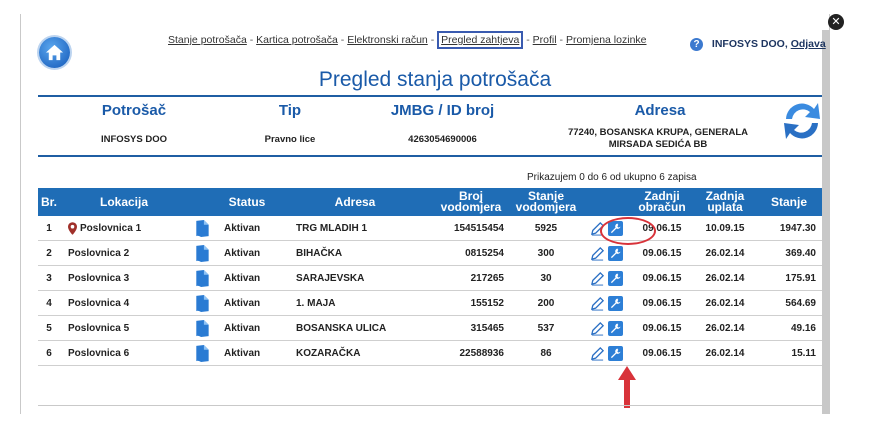  Describe the element at coordinates (99, 353) in the screenshot. I see `location-label: Poslovnica 6` at that location.